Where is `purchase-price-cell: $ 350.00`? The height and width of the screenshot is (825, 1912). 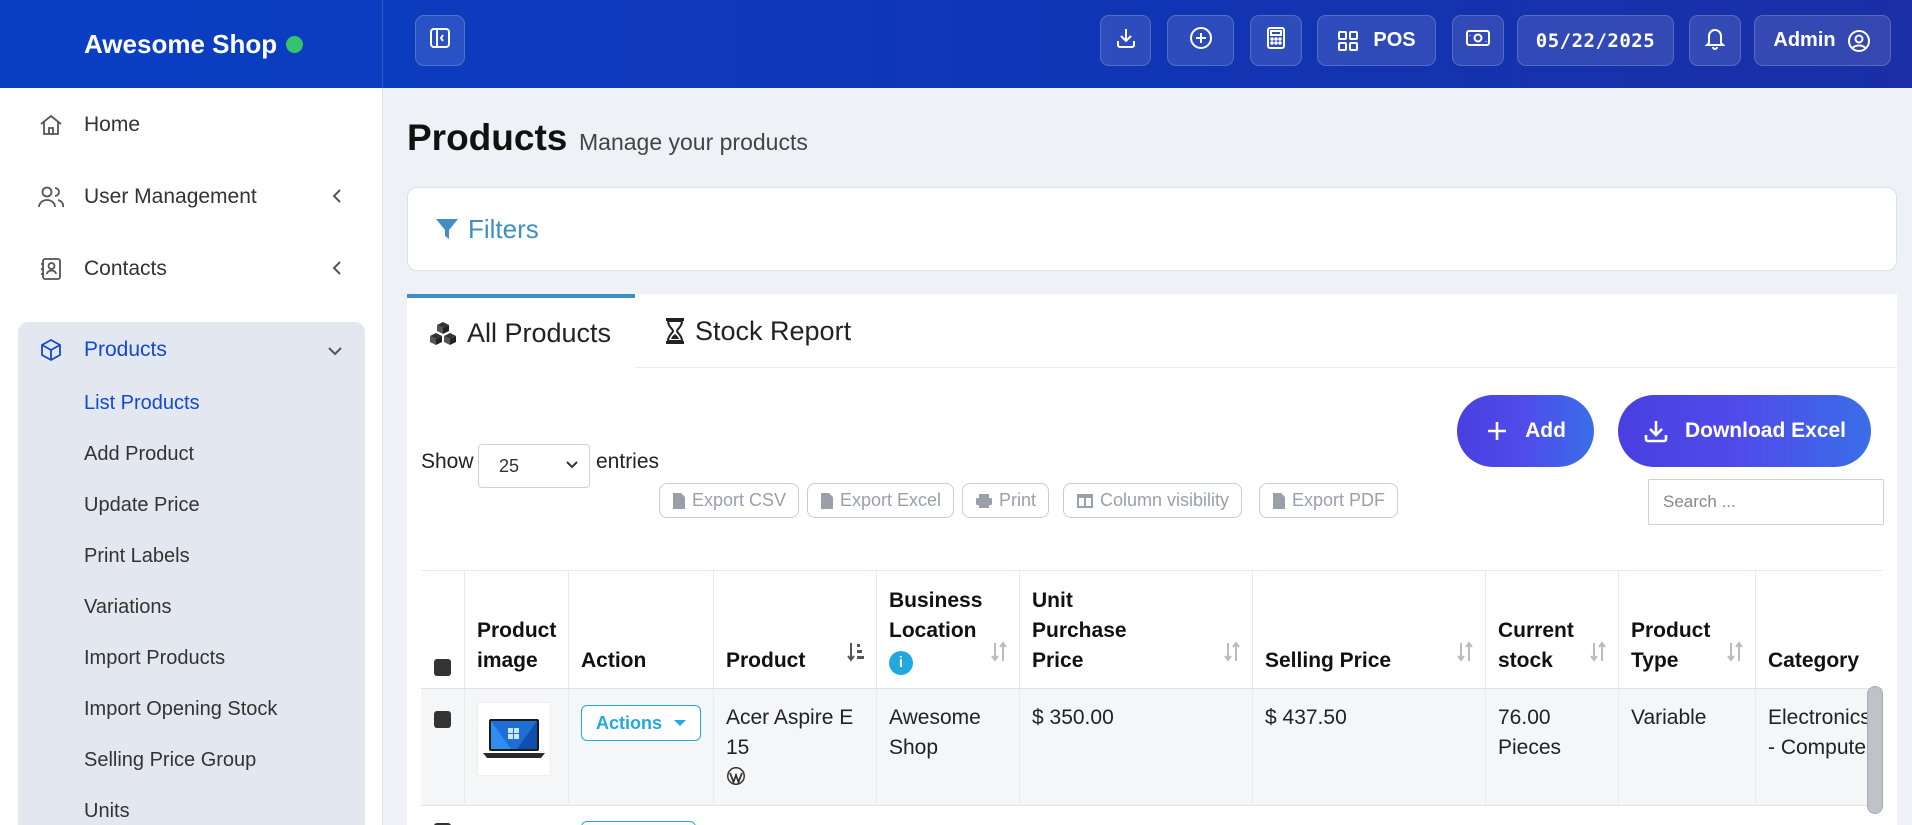 purchase-price-cell: $ 350.00 is located at coordinates (1136, 747).